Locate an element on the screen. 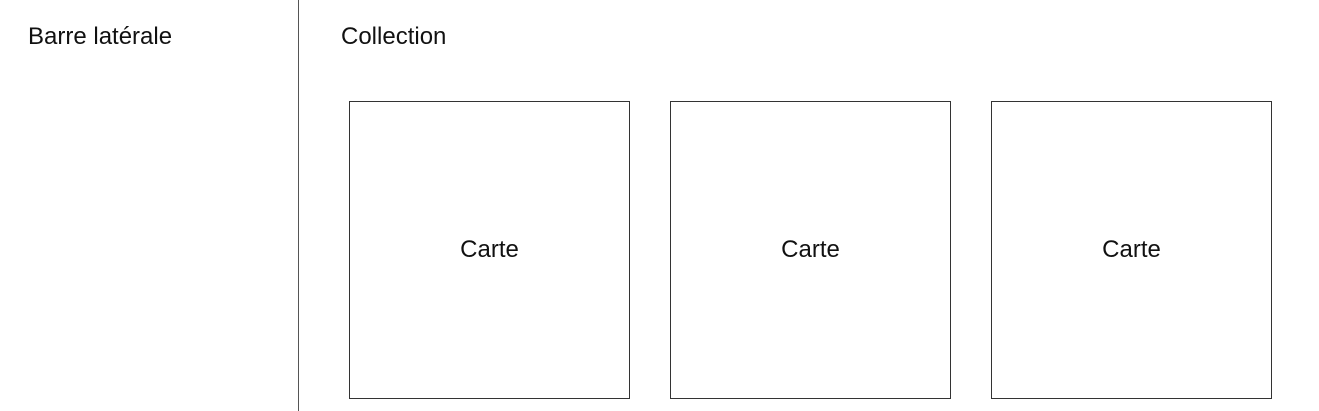 This screenshot has width=1319, height=411. sidebar-title: Barre latérale is located at coordinates (100, 36).